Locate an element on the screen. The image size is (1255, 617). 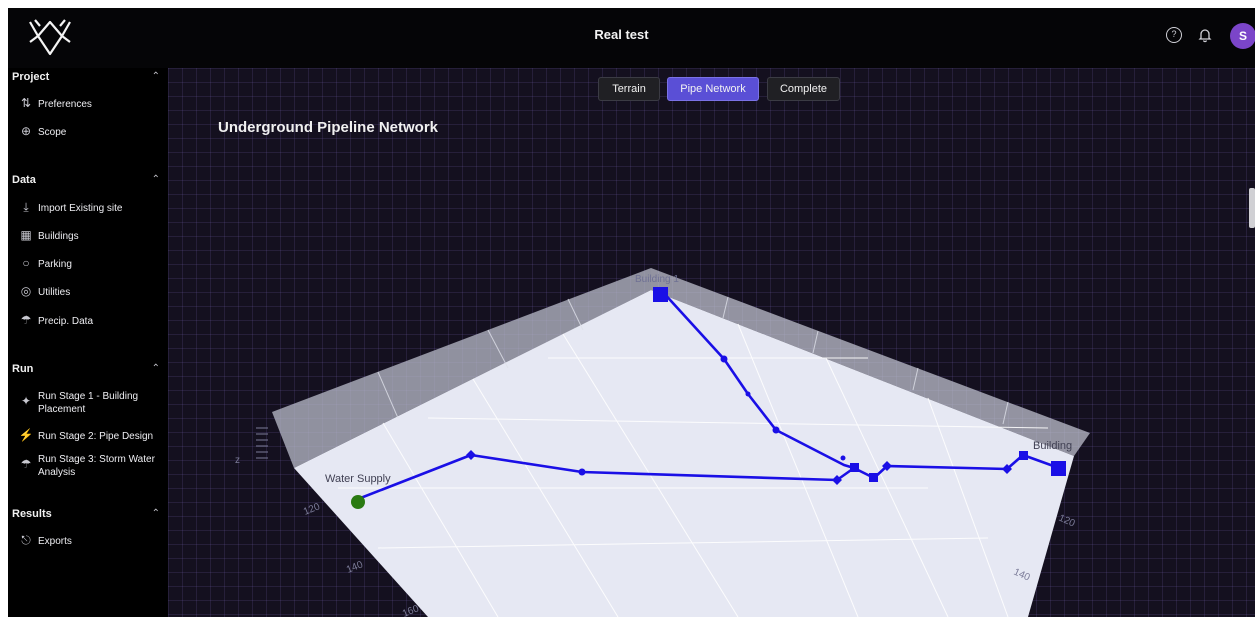
building-node-right is located at coordinates (1058, 468).